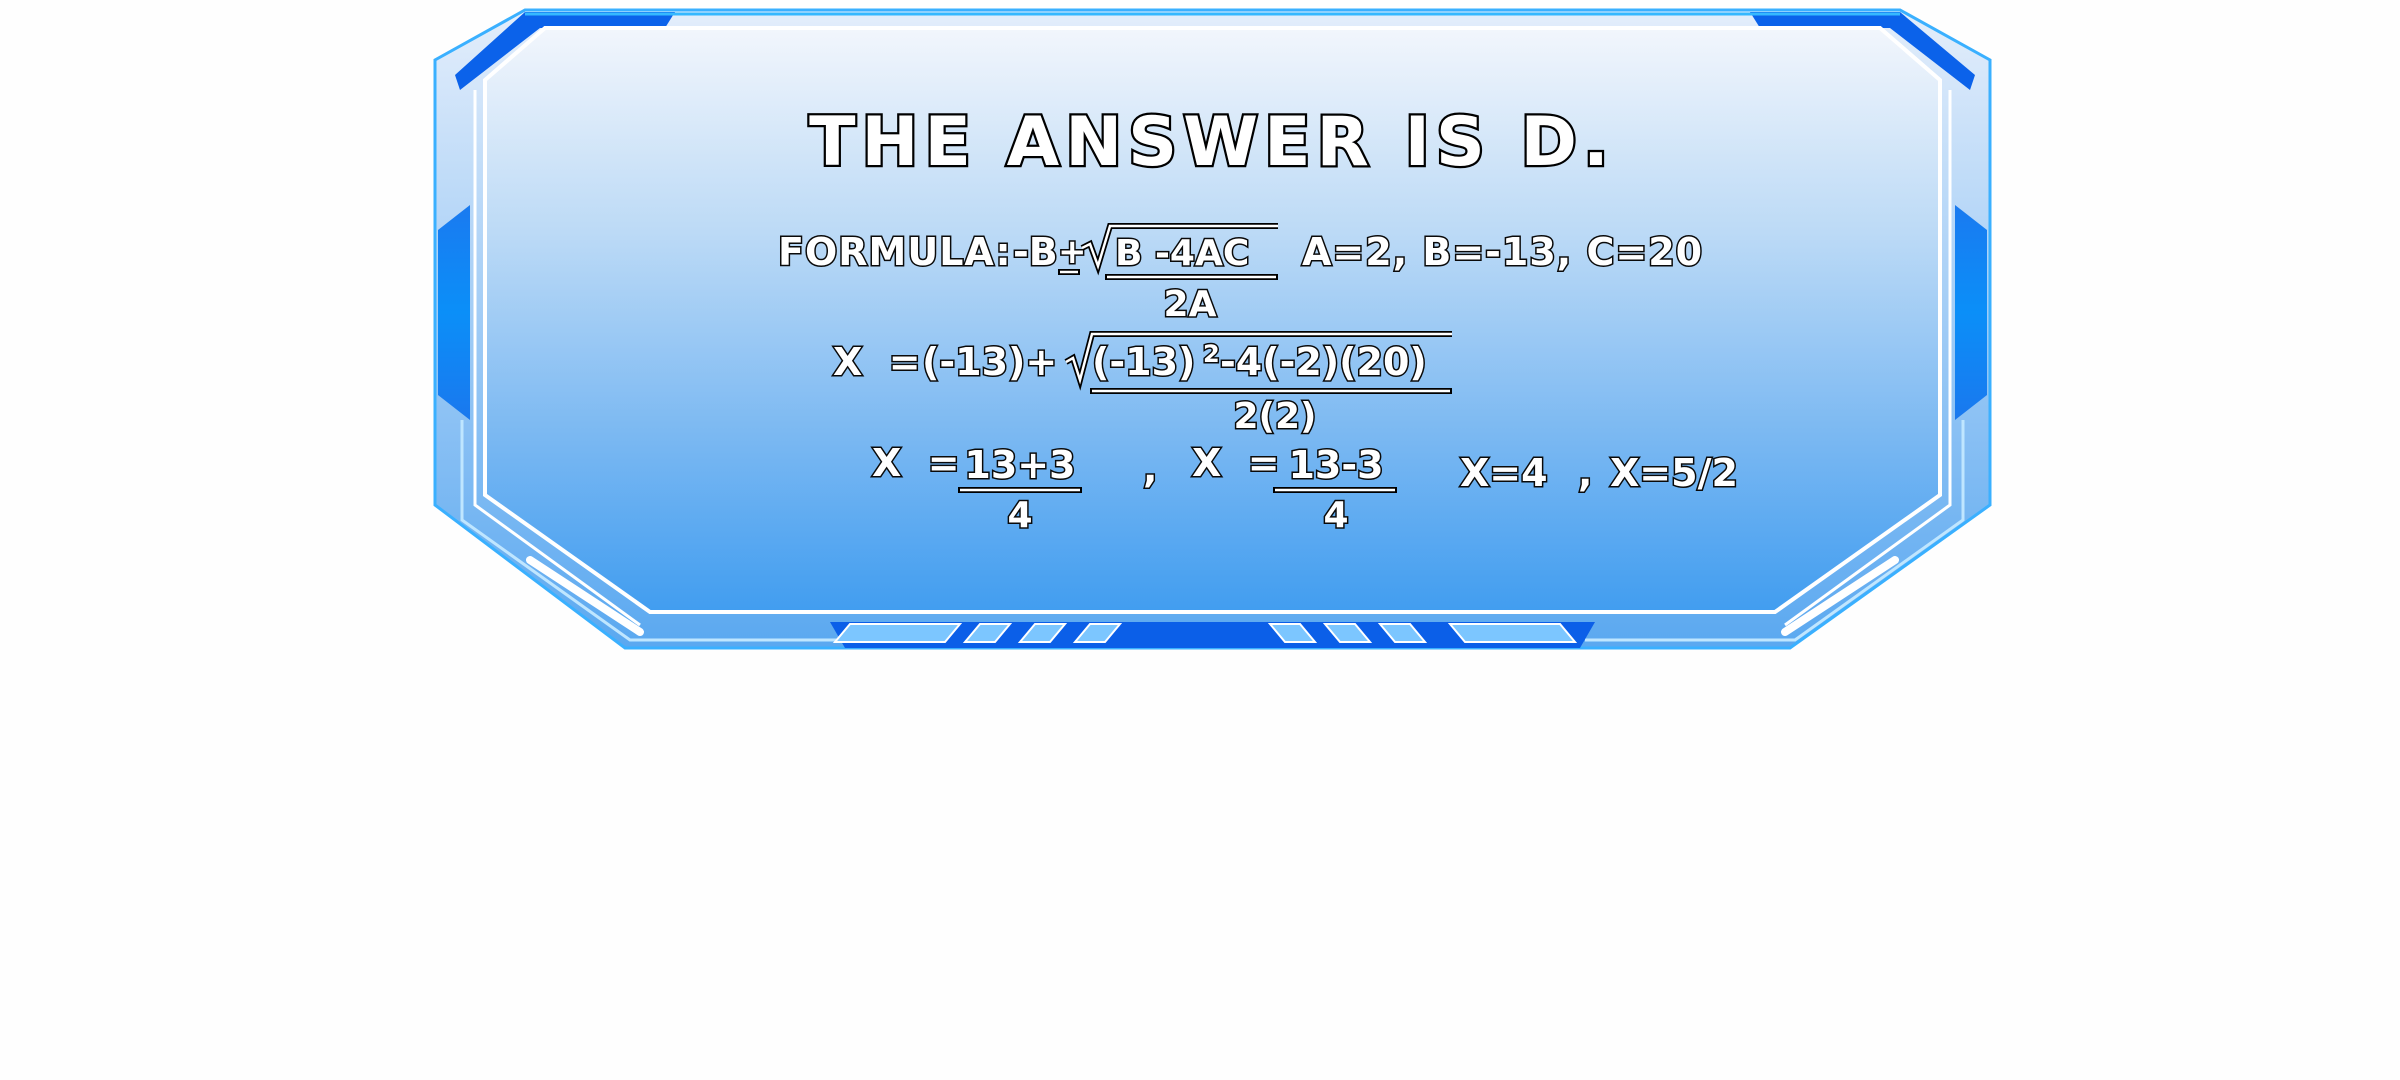  Describe the element at coordinates (1323, 362) in the screenshot. I see `substitution-radicand-end: -4(-2)(20)` at that location.